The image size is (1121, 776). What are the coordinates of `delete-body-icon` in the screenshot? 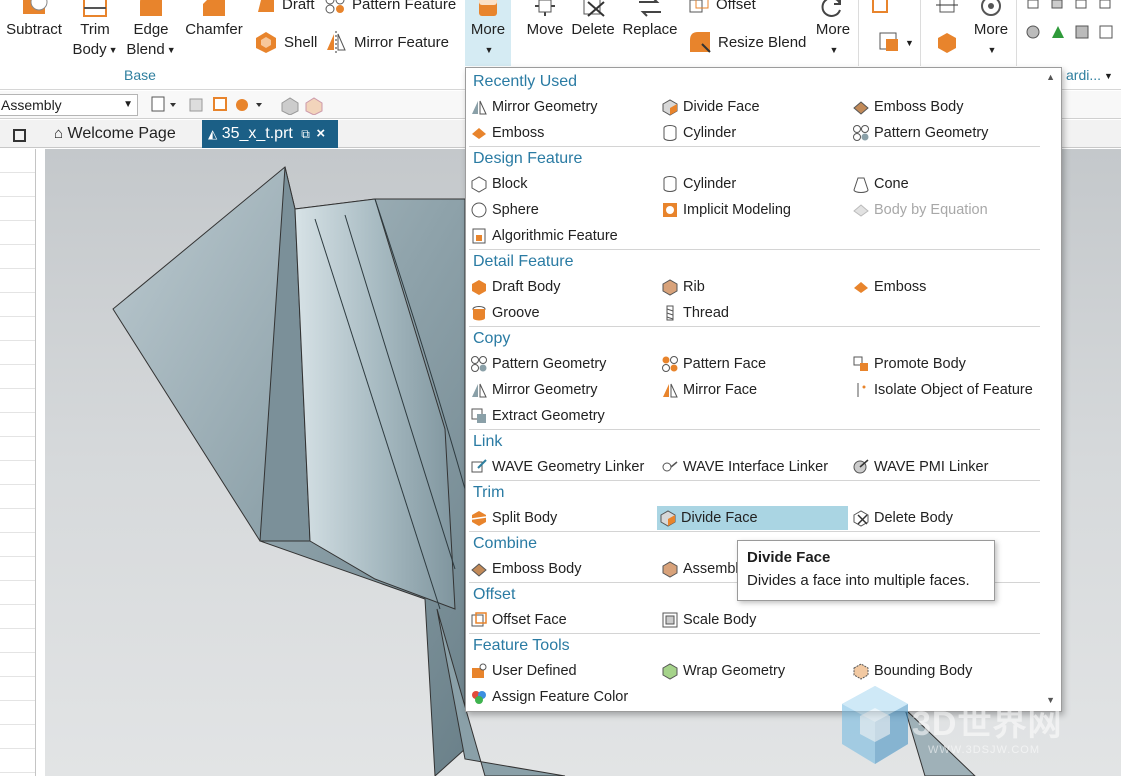 It's located at (861, 518).